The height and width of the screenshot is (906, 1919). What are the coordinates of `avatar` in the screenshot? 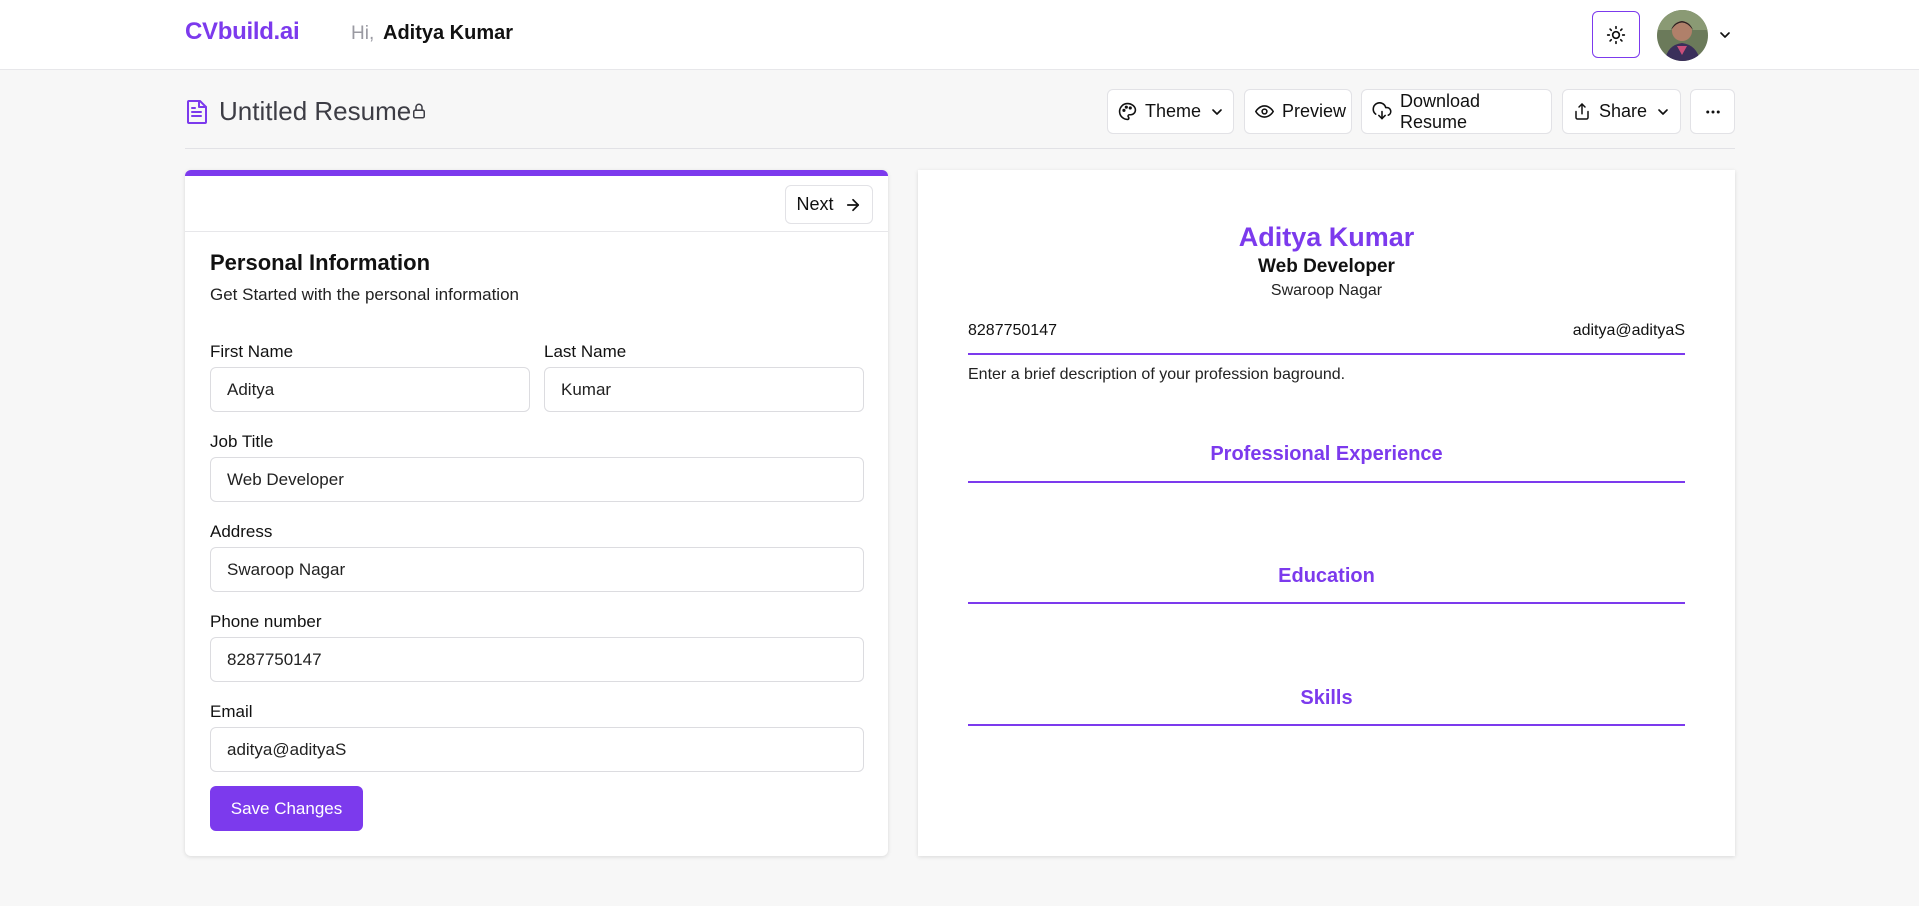 It's located at (1682, 35).